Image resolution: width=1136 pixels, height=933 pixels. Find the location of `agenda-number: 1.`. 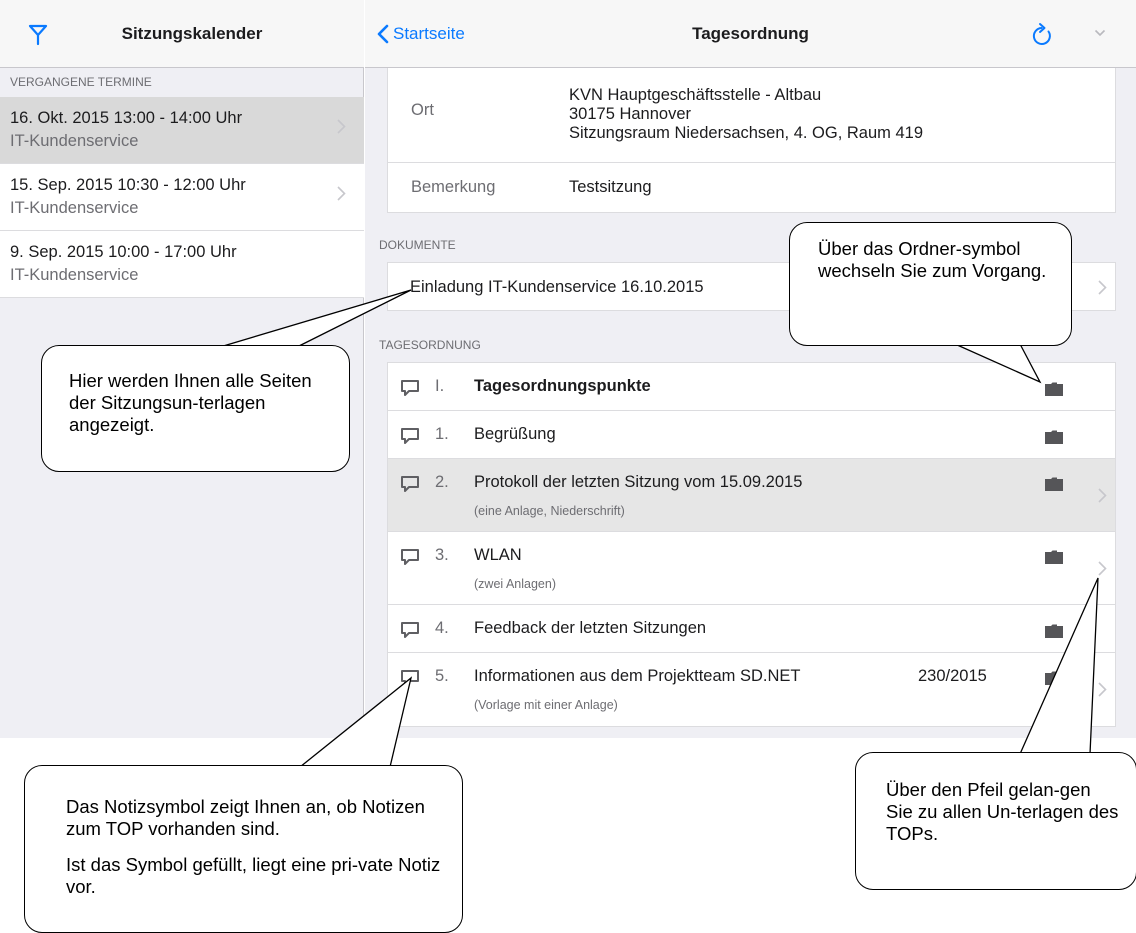

agenda-number: 1. is located at coordinates (442, 434).